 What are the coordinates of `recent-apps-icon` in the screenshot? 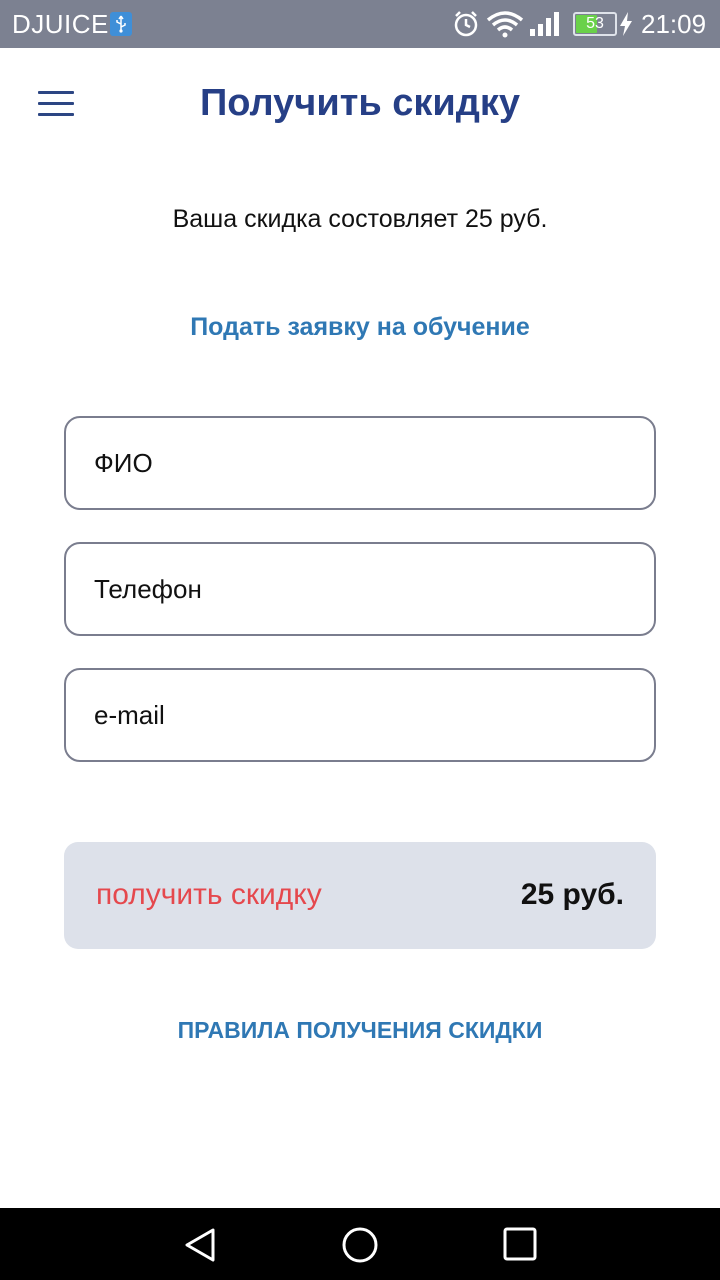 It's located at (520, 1246).